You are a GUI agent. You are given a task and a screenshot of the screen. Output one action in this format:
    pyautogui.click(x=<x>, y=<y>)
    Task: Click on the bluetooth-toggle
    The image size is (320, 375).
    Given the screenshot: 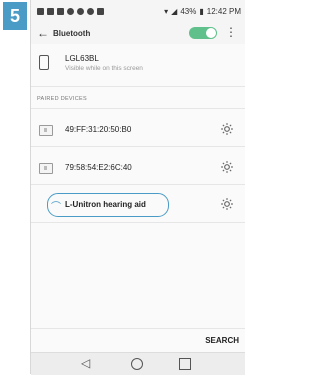 What is the action you would take?
    pyautogui.click(x=203, y=33)
    